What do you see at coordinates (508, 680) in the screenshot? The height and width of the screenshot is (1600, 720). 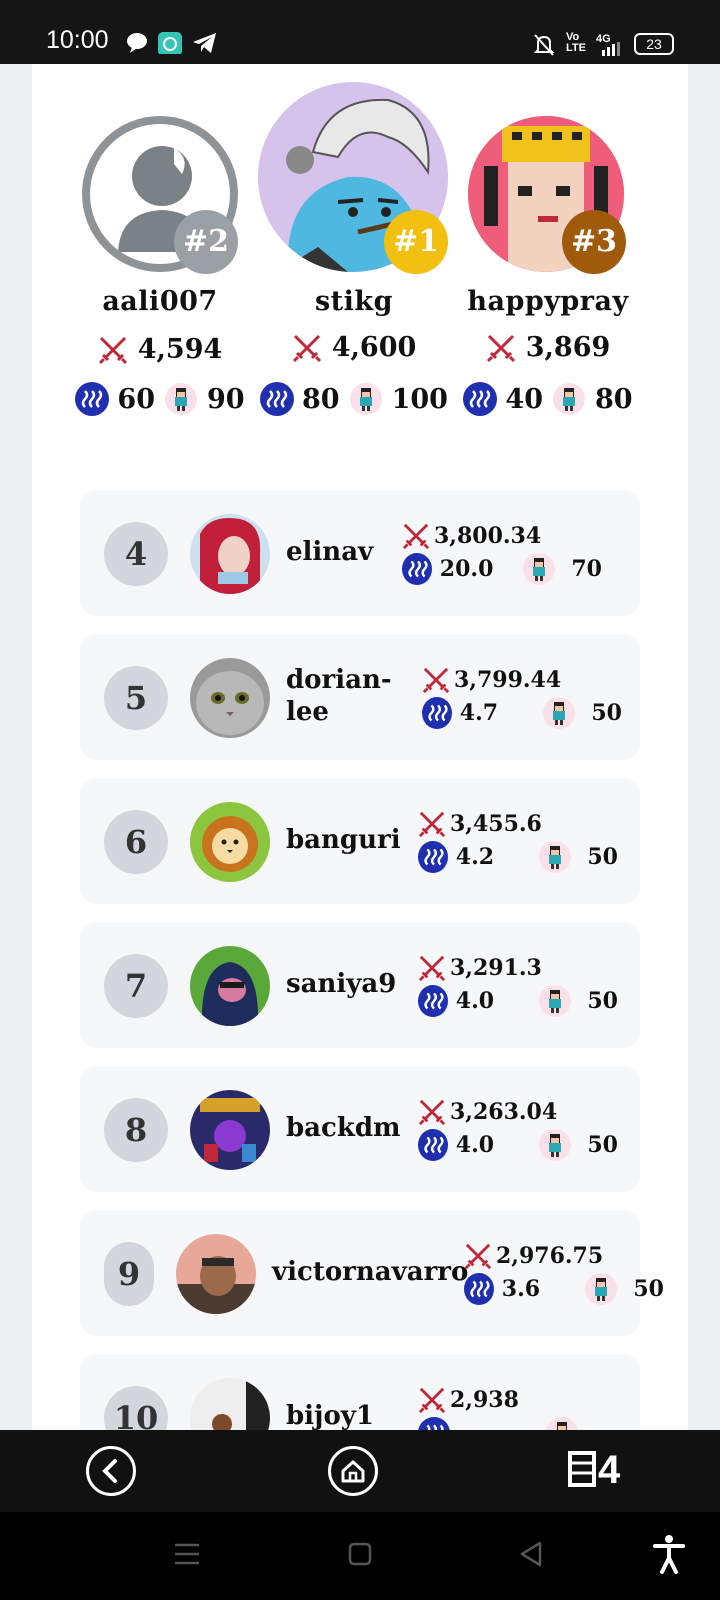 I see `score-value: 3,799.44` at bounding box center [508, 680].